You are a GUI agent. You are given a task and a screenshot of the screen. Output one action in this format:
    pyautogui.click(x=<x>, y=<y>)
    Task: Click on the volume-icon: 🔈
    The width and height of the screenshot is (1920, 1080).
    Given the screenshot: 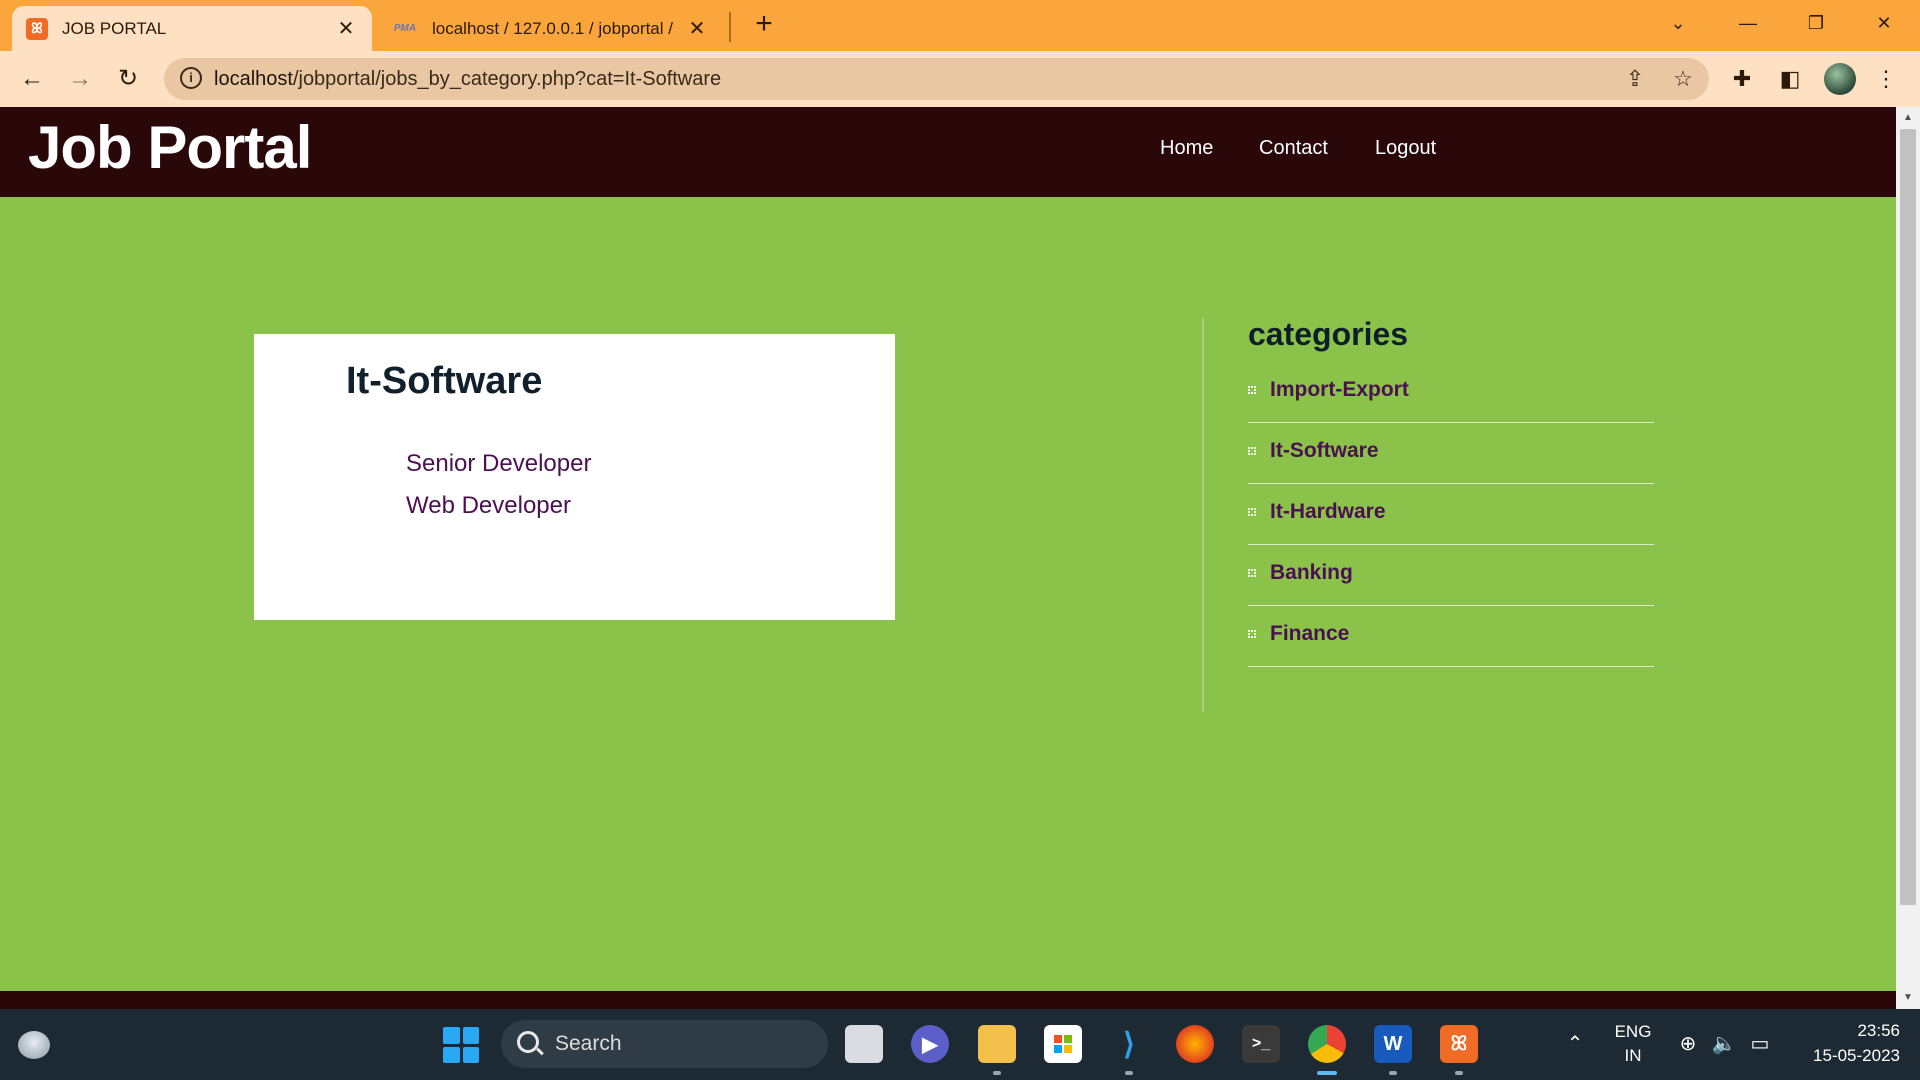 What is the action you would take?
    pyautogui.click(x=1724, y=1043)
    